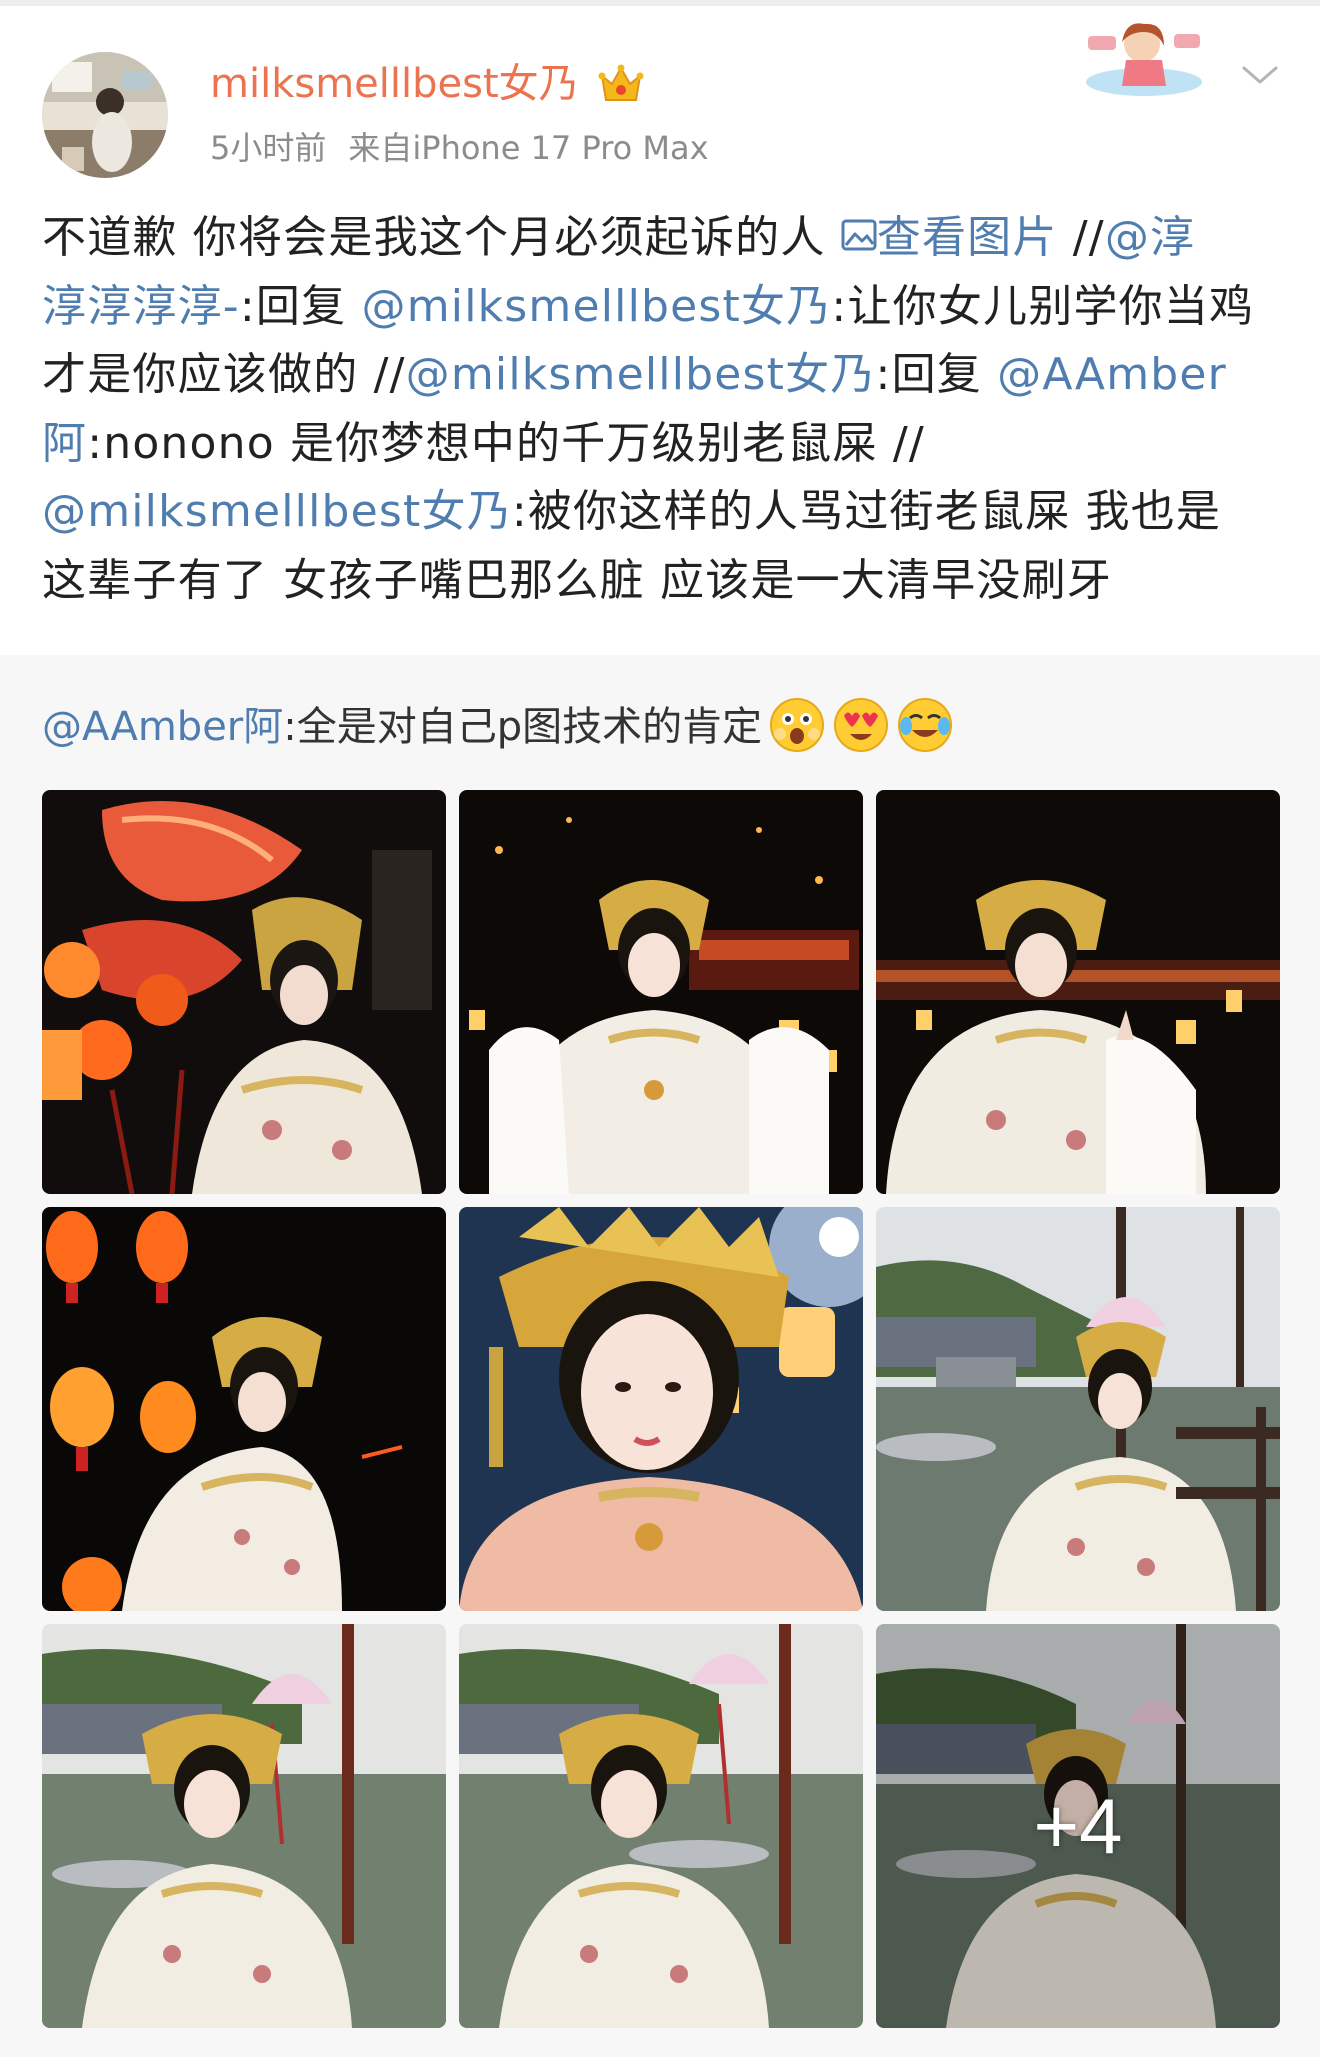 This screenshot has height=2057, width=1320. Describe the element at coordinates (660, 3) in the screenshot. I see `top-divider` at that location.